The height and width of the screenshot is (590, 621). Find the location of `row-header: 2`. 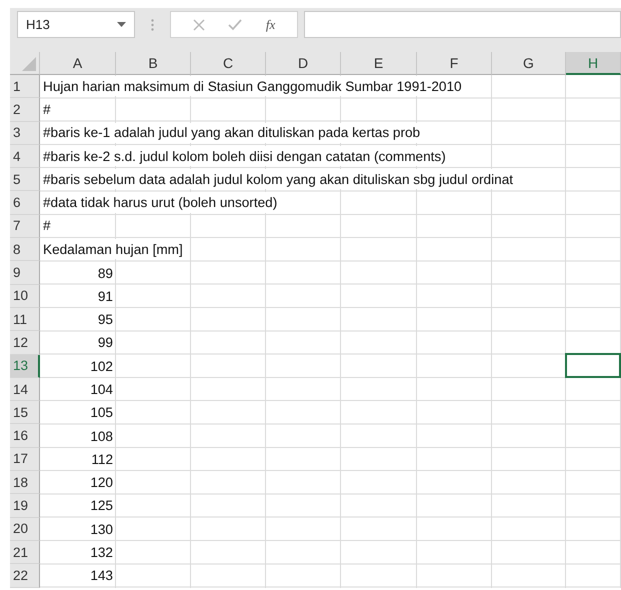

row-header: 2 is located at coordinates (25, 110).